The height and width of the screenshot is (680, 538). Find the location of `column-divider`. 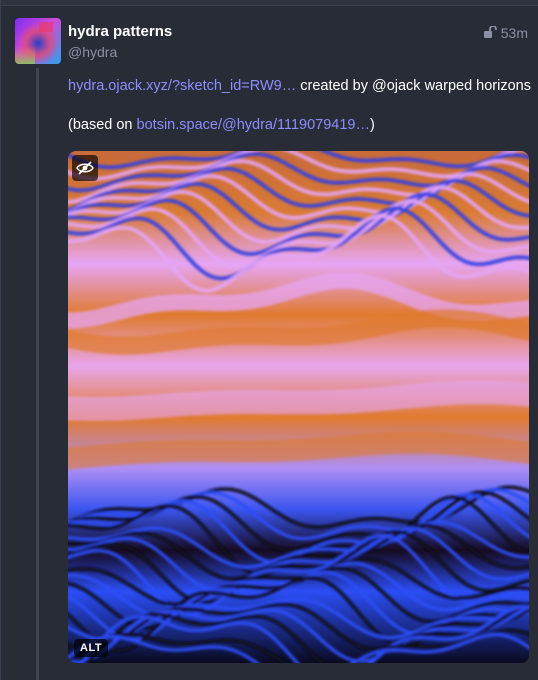

column-divider is located at coordinates (269, 3).